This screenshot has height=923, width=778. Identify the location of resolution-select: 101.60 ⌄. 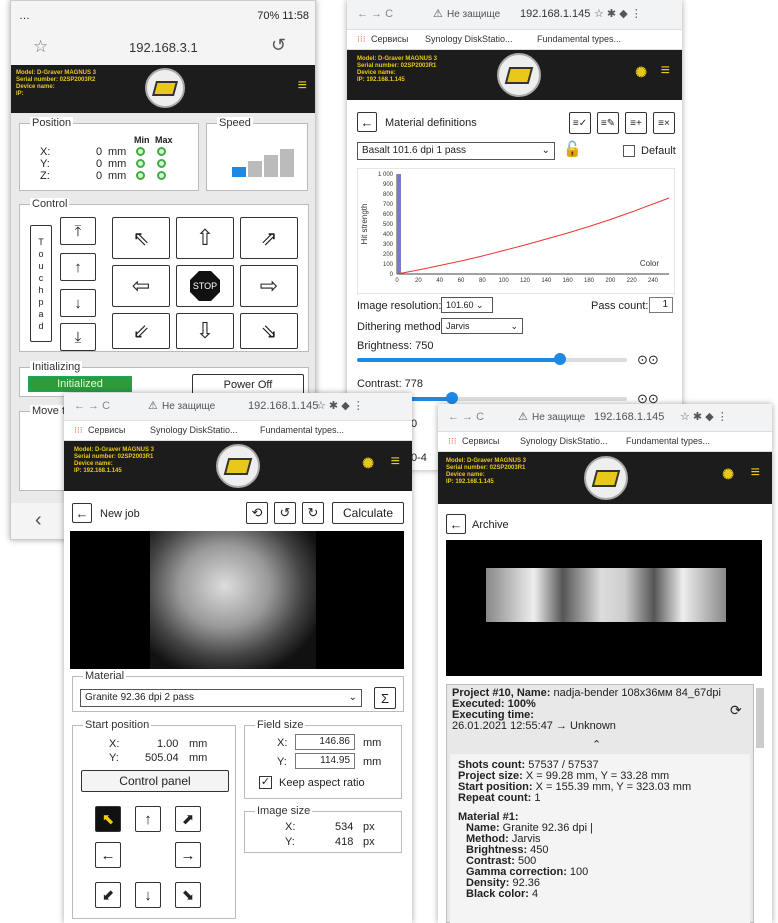
(467, 305).